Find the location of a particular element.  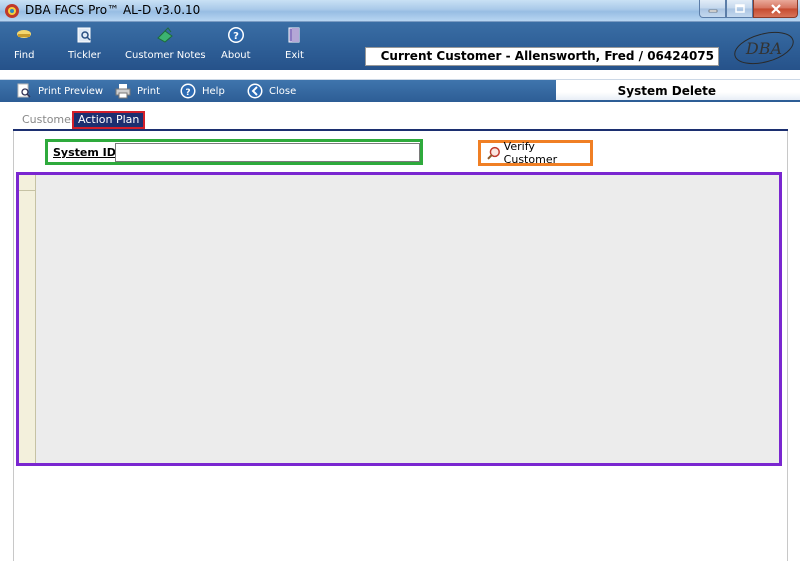

title-bar: DBA FACS Pro™ AL-D v3.0.10 is located at coordinates (400, 11).